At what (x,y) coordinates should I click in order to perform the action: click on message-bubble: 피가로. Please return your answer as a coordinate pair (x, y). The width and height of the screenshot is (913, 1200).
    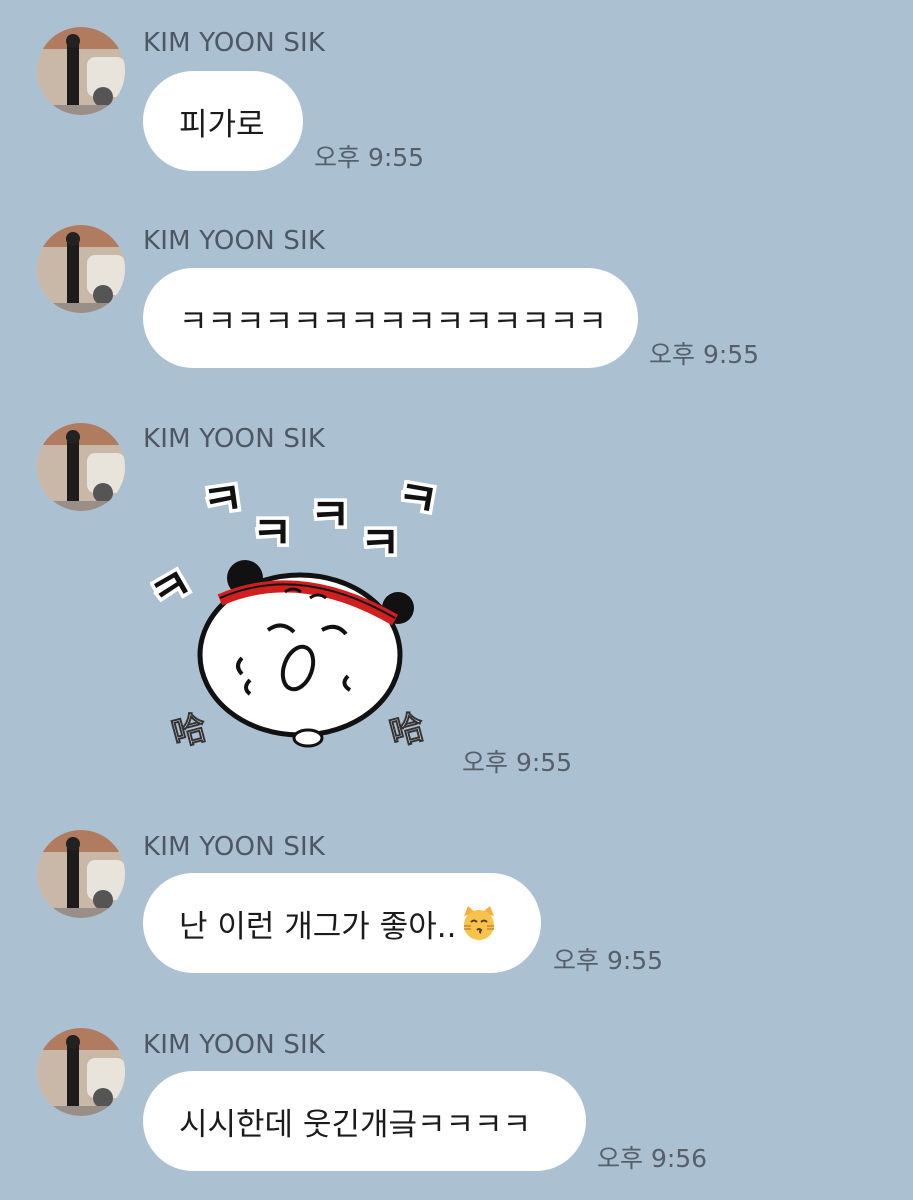
    Looking at the image, I should click on (223, 121).